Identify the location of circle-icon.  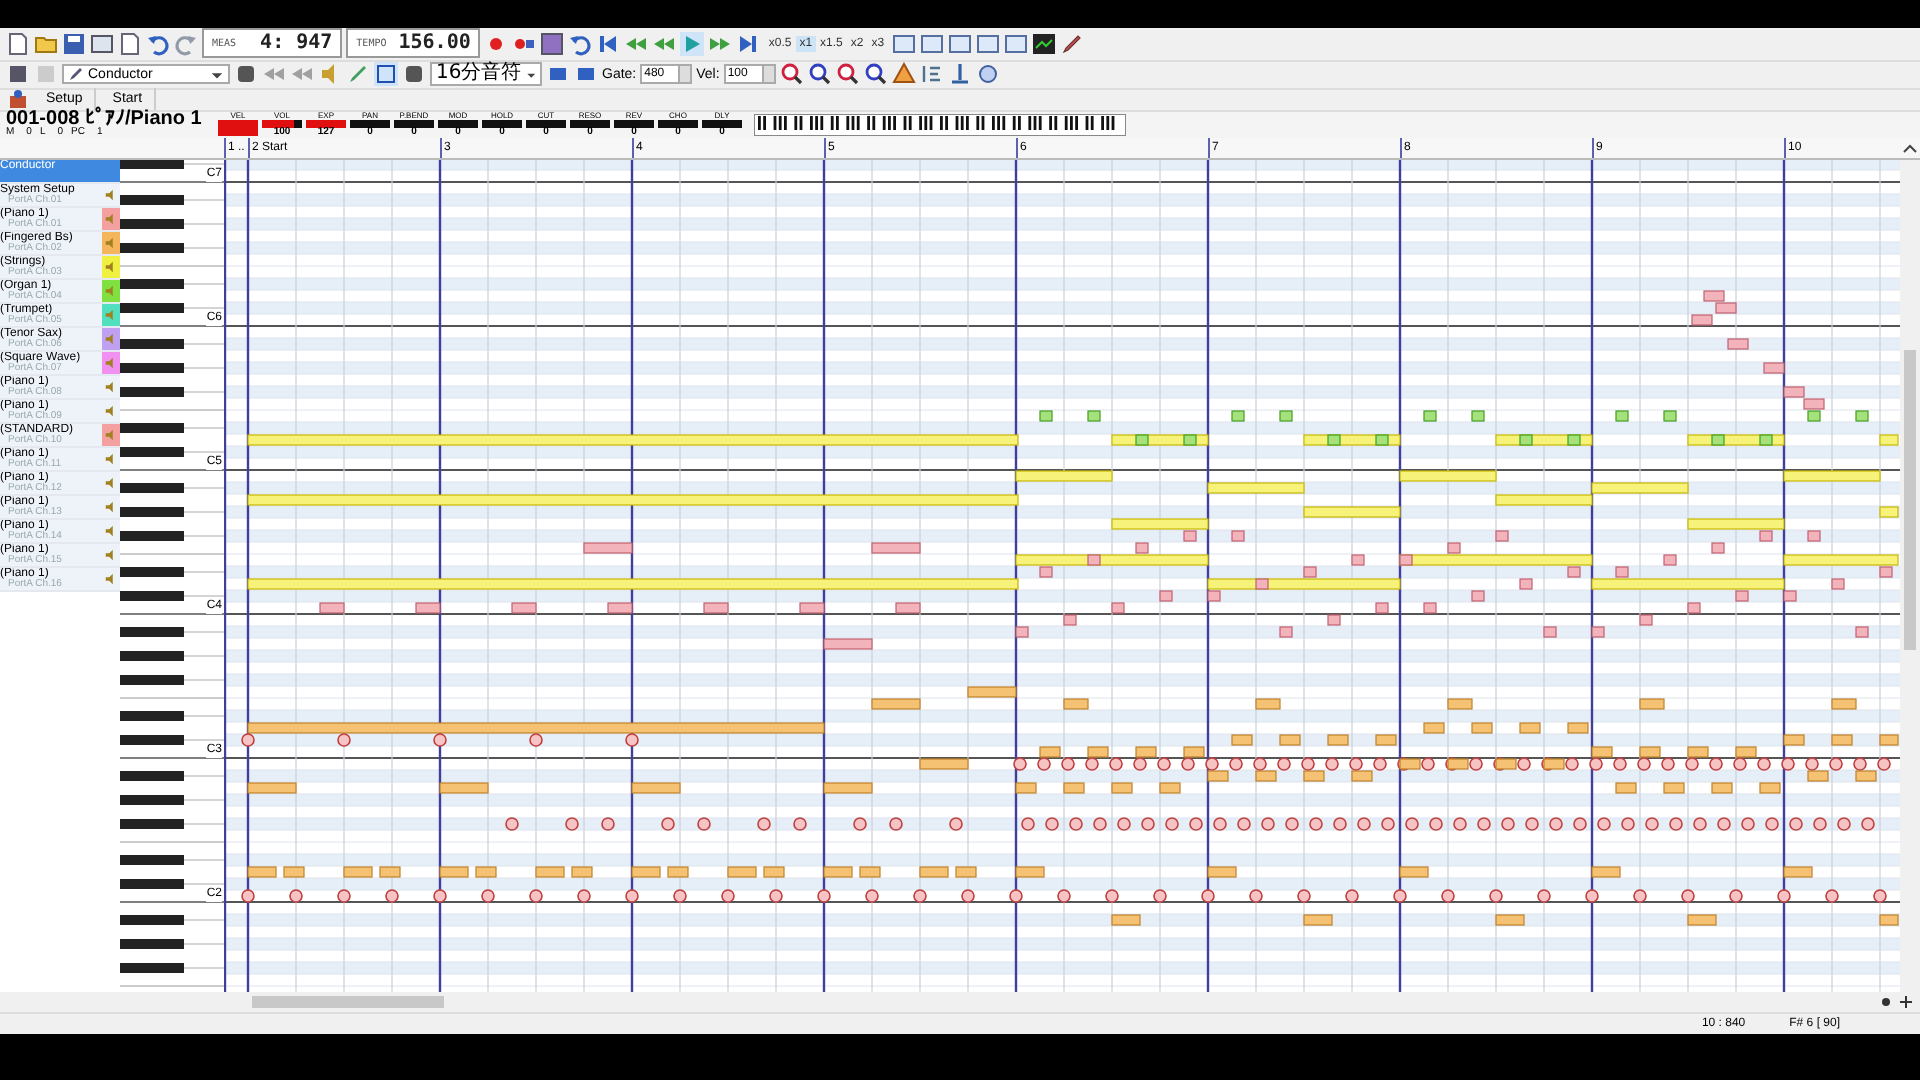
(987, 74).